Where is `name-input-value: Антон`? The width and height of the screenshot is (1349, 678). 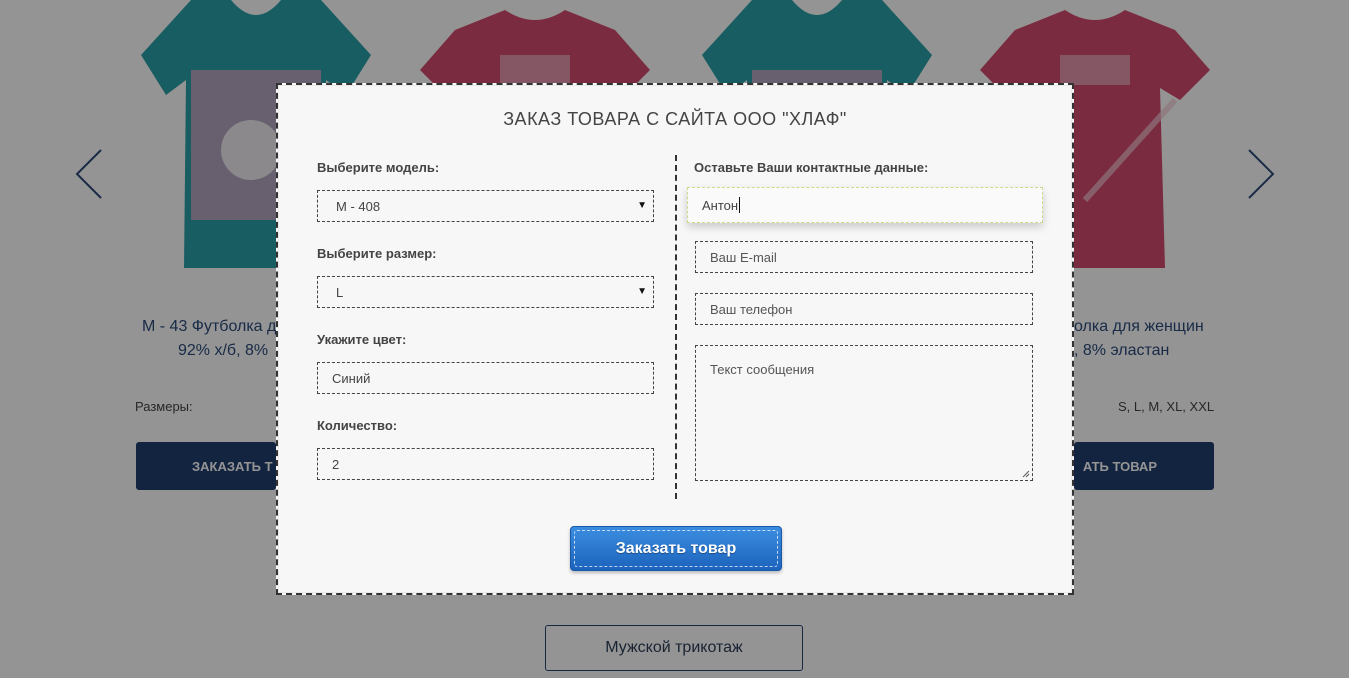 name-input-value: Антон is located at coordinates (720, 205).